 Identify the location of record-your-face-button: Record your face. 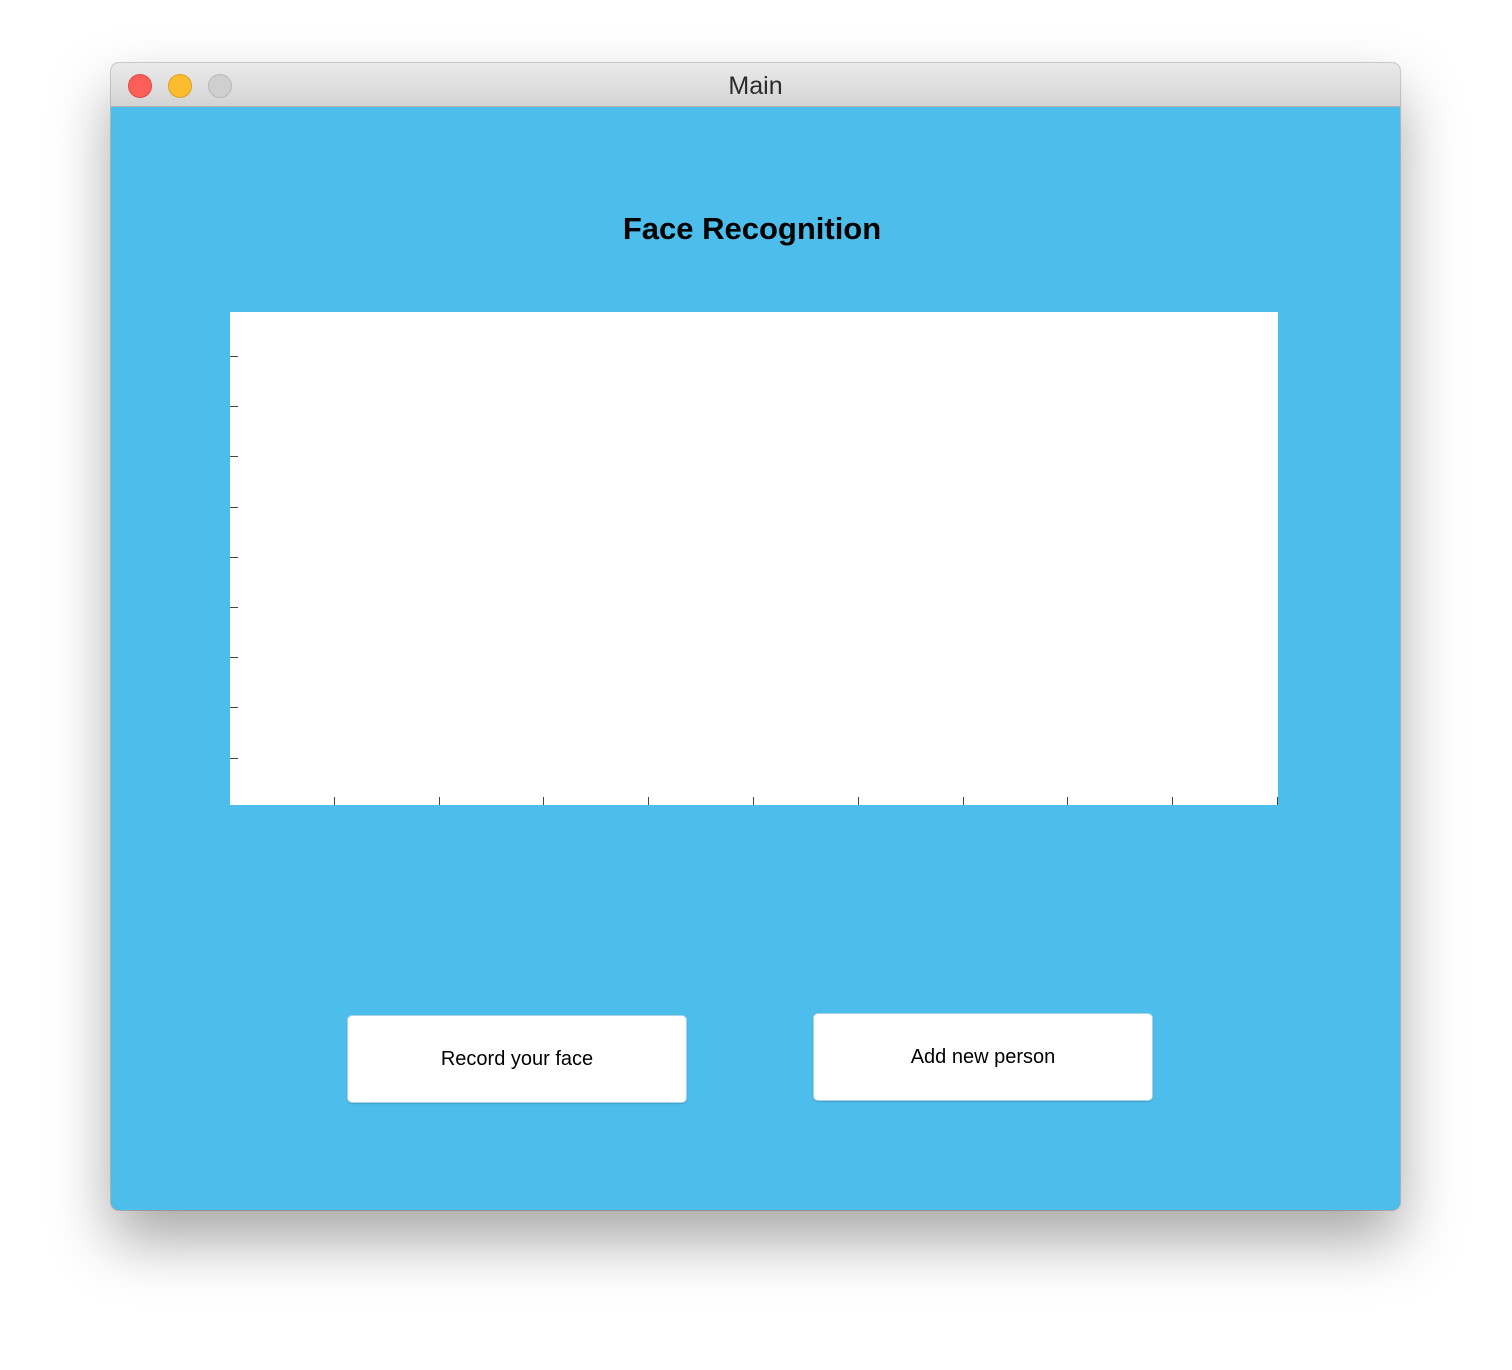
(517, 1059).